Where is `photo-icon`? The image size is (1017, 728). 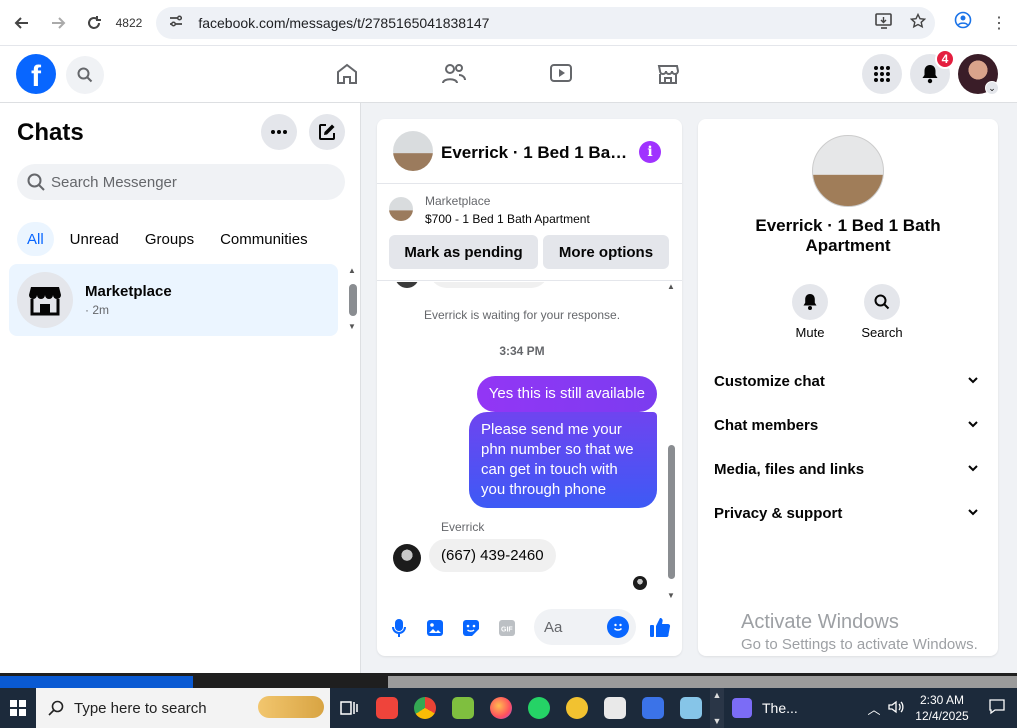
photo-icon is located at coordinates (435, 628).